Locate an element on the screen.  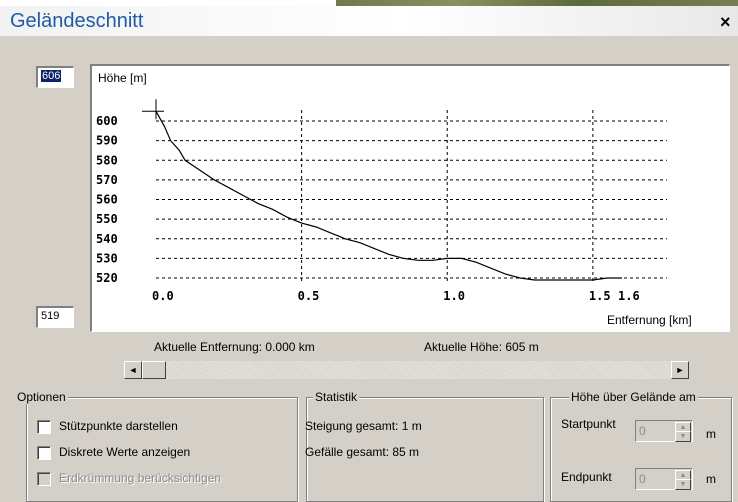
end-point-value: 0 is located at coordinates (642, 479).